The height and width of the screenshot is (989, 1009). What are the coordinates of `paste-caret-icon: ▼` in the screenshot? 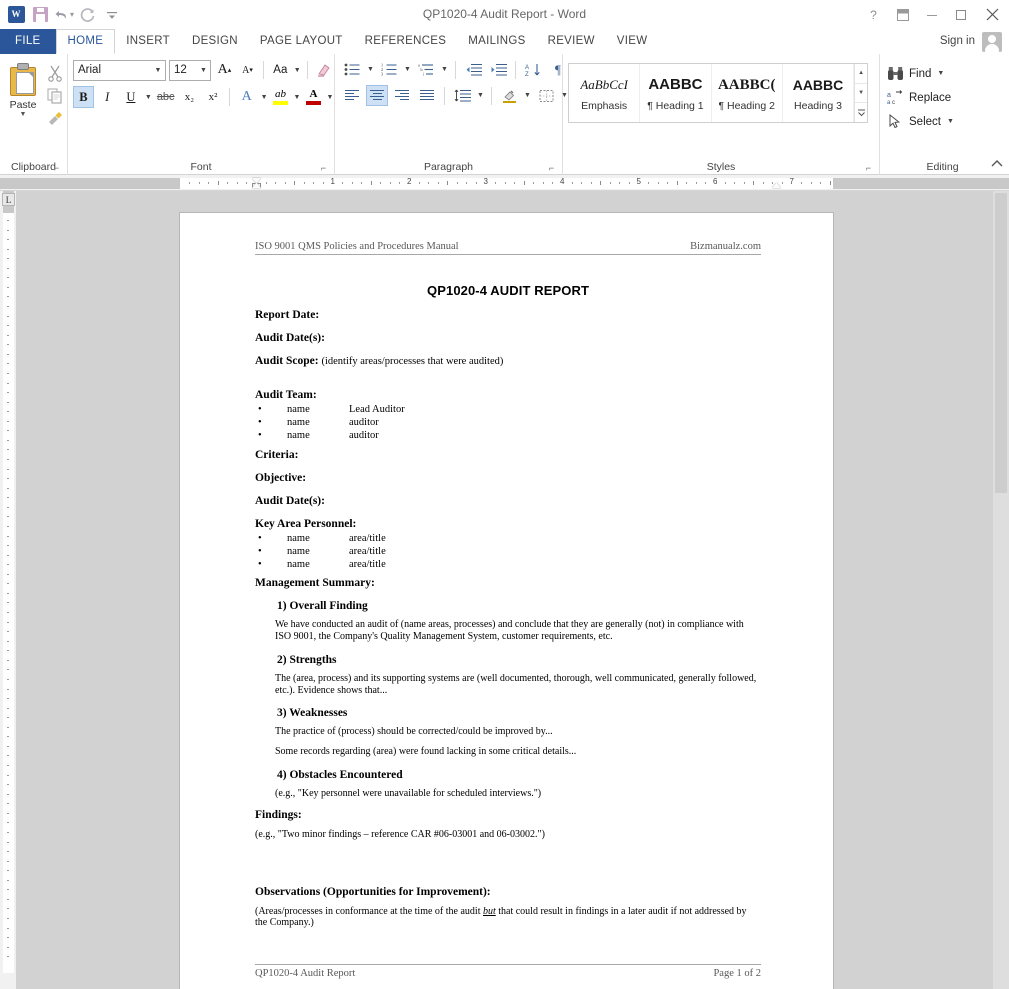 It's located at (23, 114).